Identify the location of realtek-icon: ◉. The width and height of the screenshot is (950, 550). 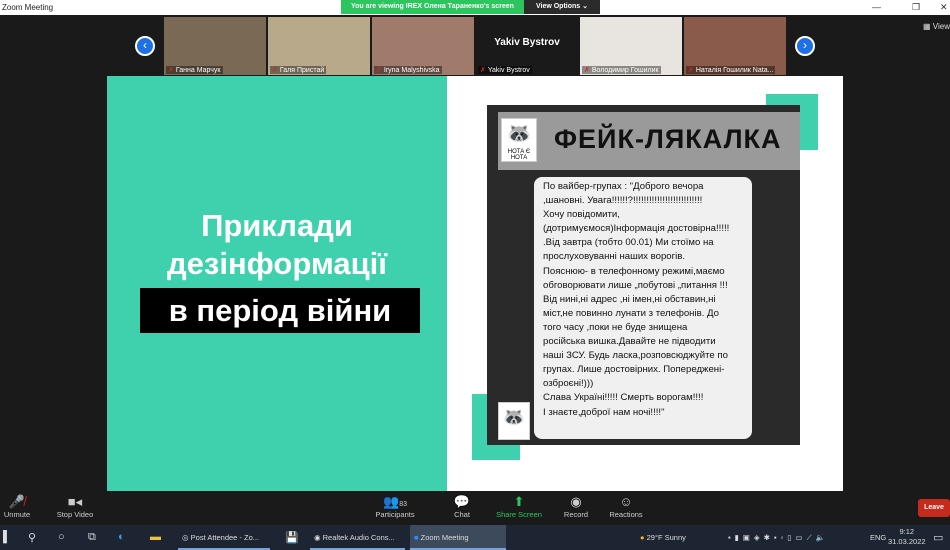
(318, 537).